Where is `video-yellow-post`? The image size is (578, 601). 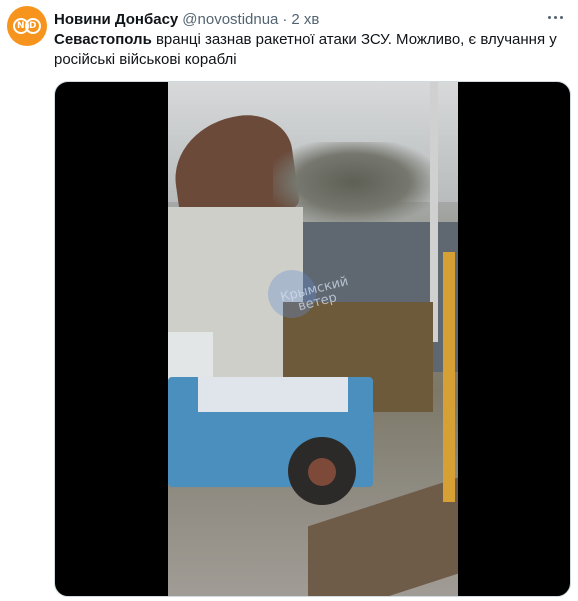
video-yellow-post is located at coordinates (449, 377).